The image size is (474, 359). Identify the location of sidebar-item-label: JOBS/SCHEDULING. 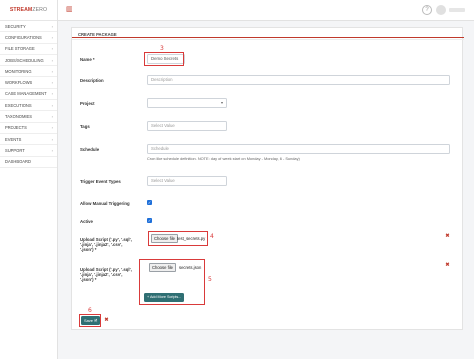
(24, 60).